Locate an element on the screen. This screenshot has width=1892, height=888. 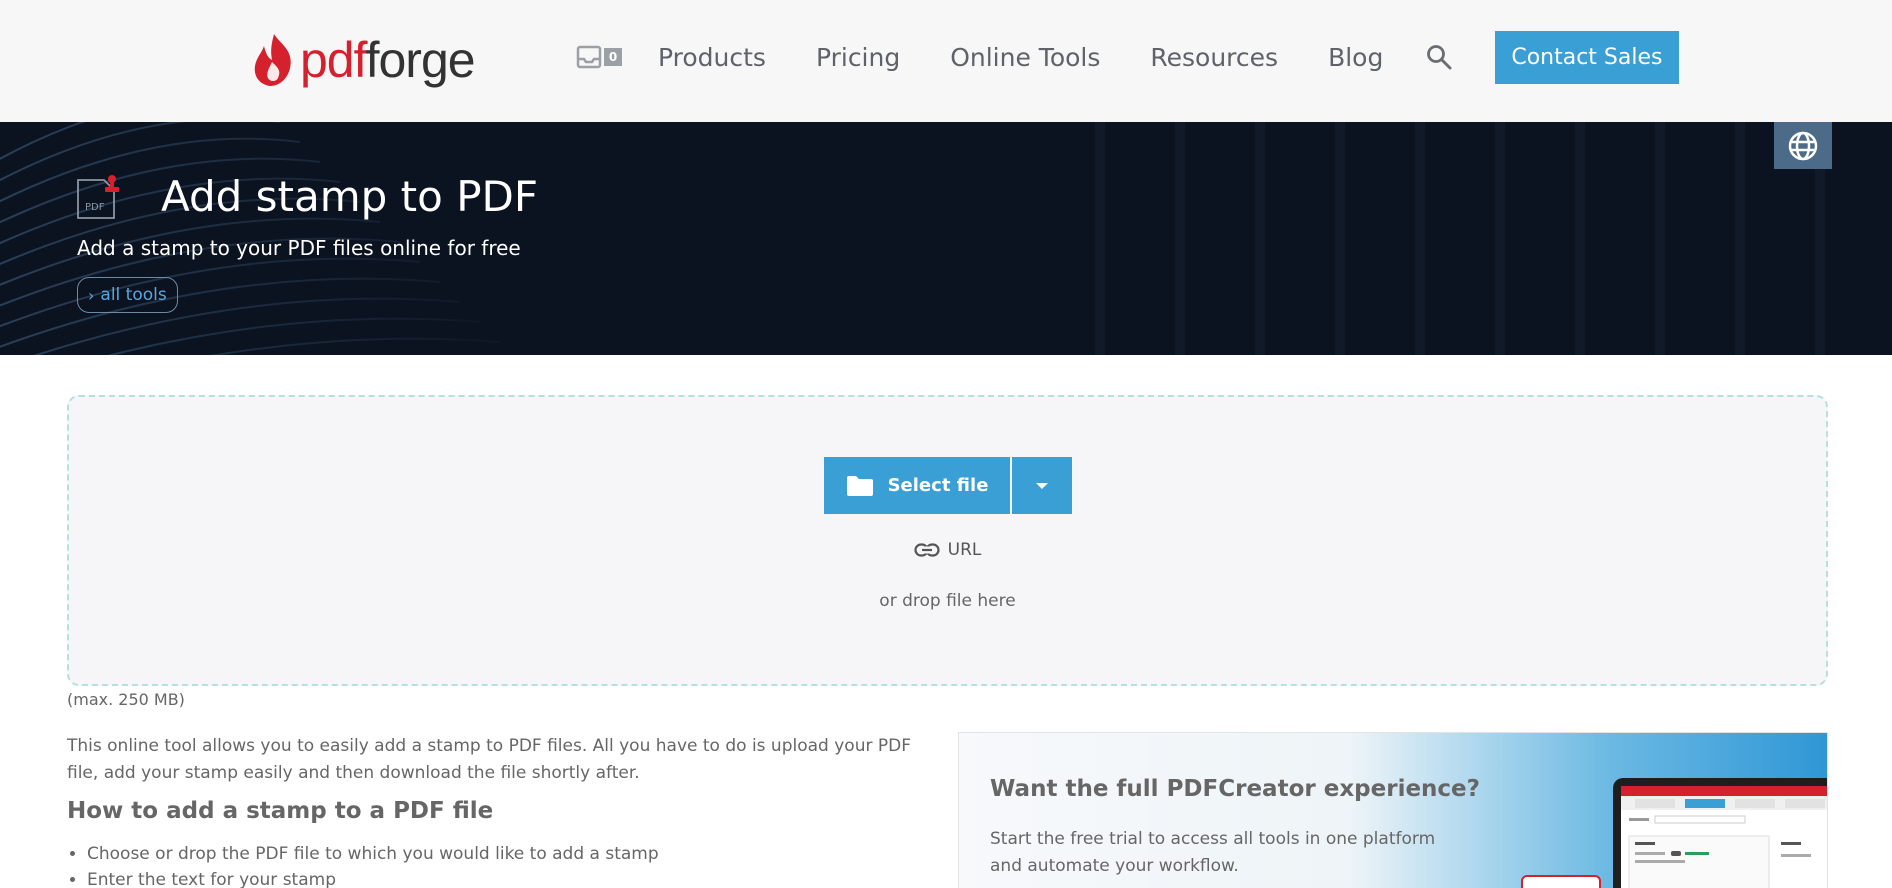
pdfcreator-screenshot is located at coordinates (1720, 833).